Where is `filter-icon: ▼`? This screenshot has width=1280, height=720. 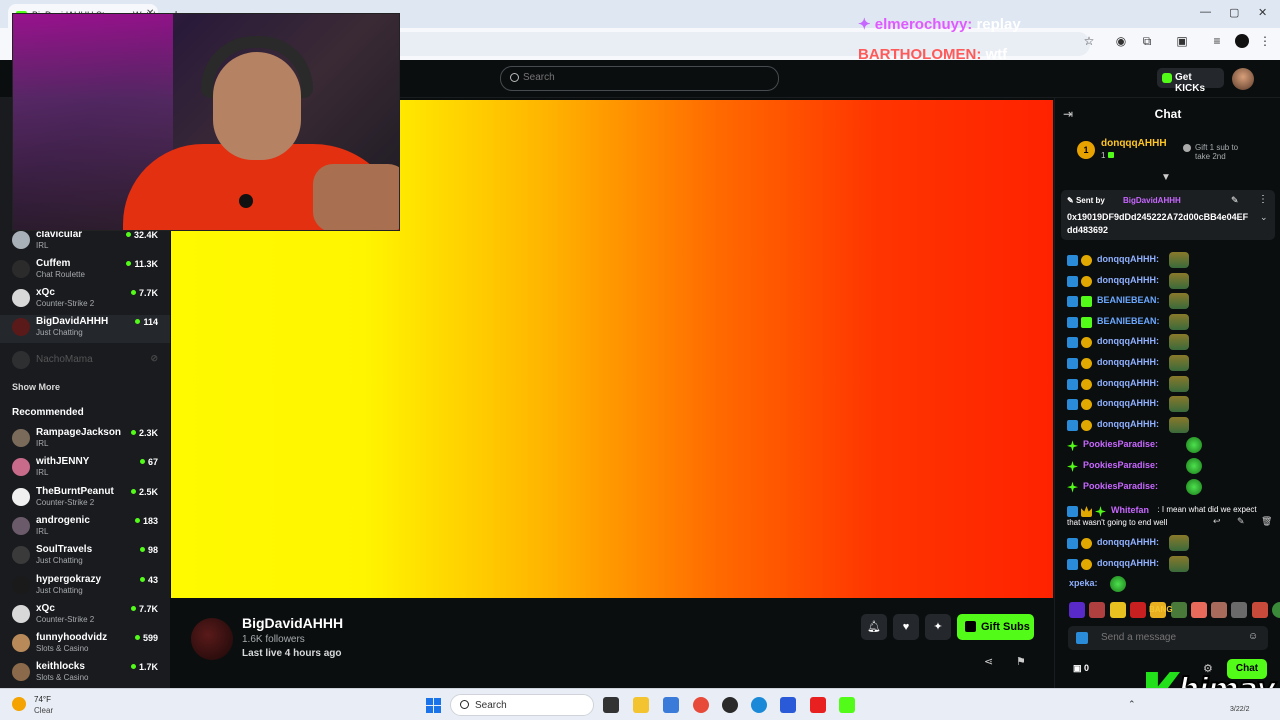 filter-icon: ▼ is located at coordinates (1166, 177).